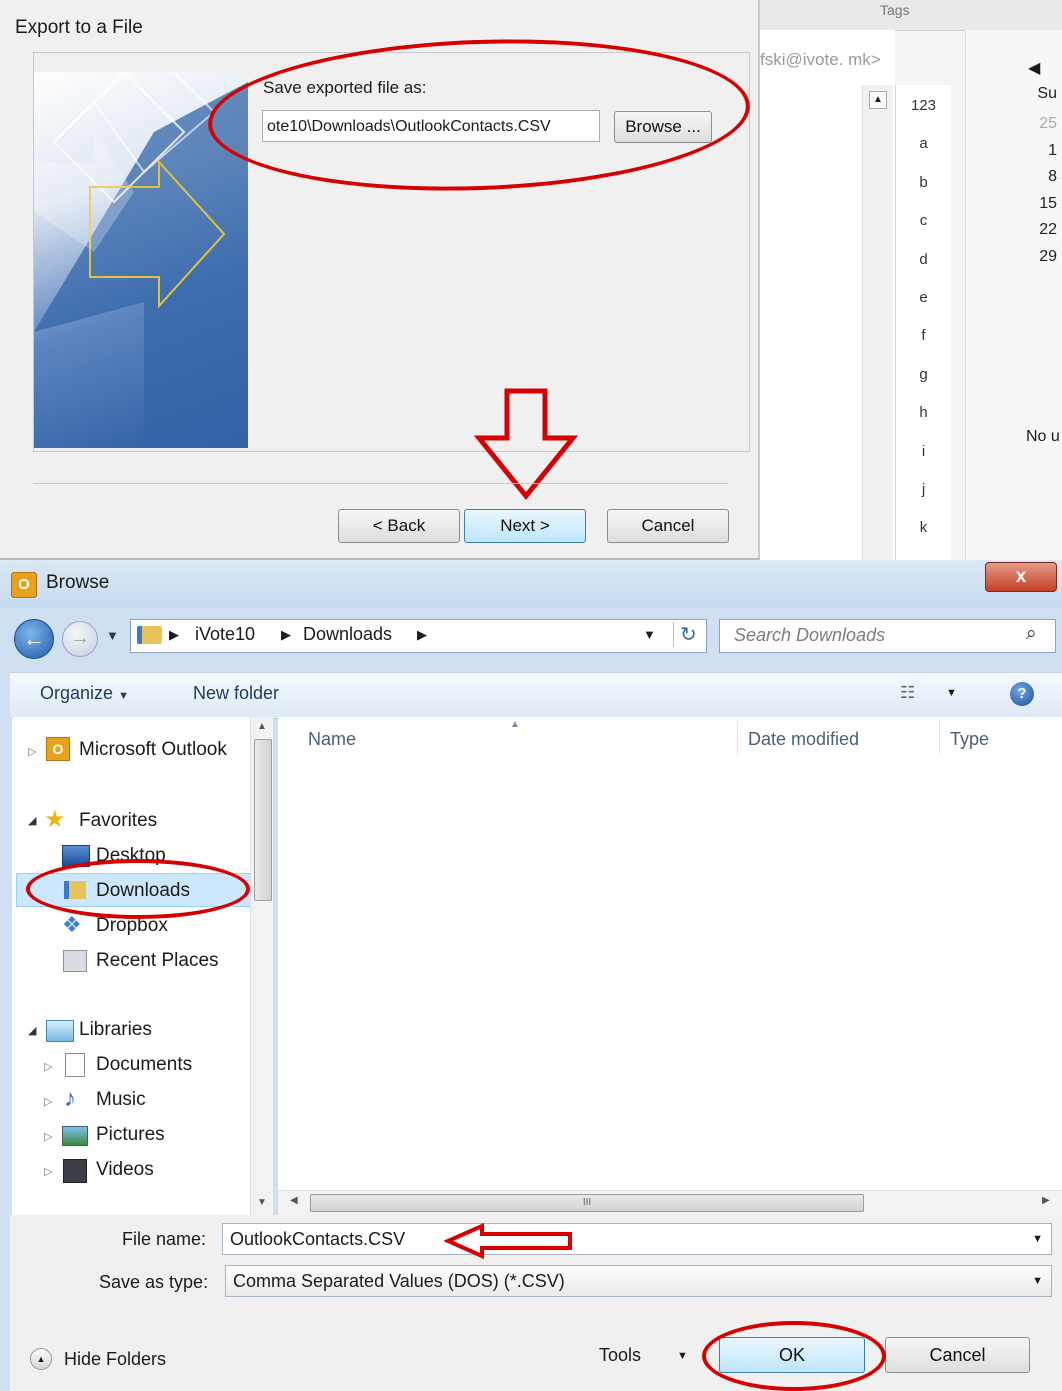 The height and width of the screenshot is (1391, 1062). I want to click on sort-arrow-icon: ▲, so click(515, 724).